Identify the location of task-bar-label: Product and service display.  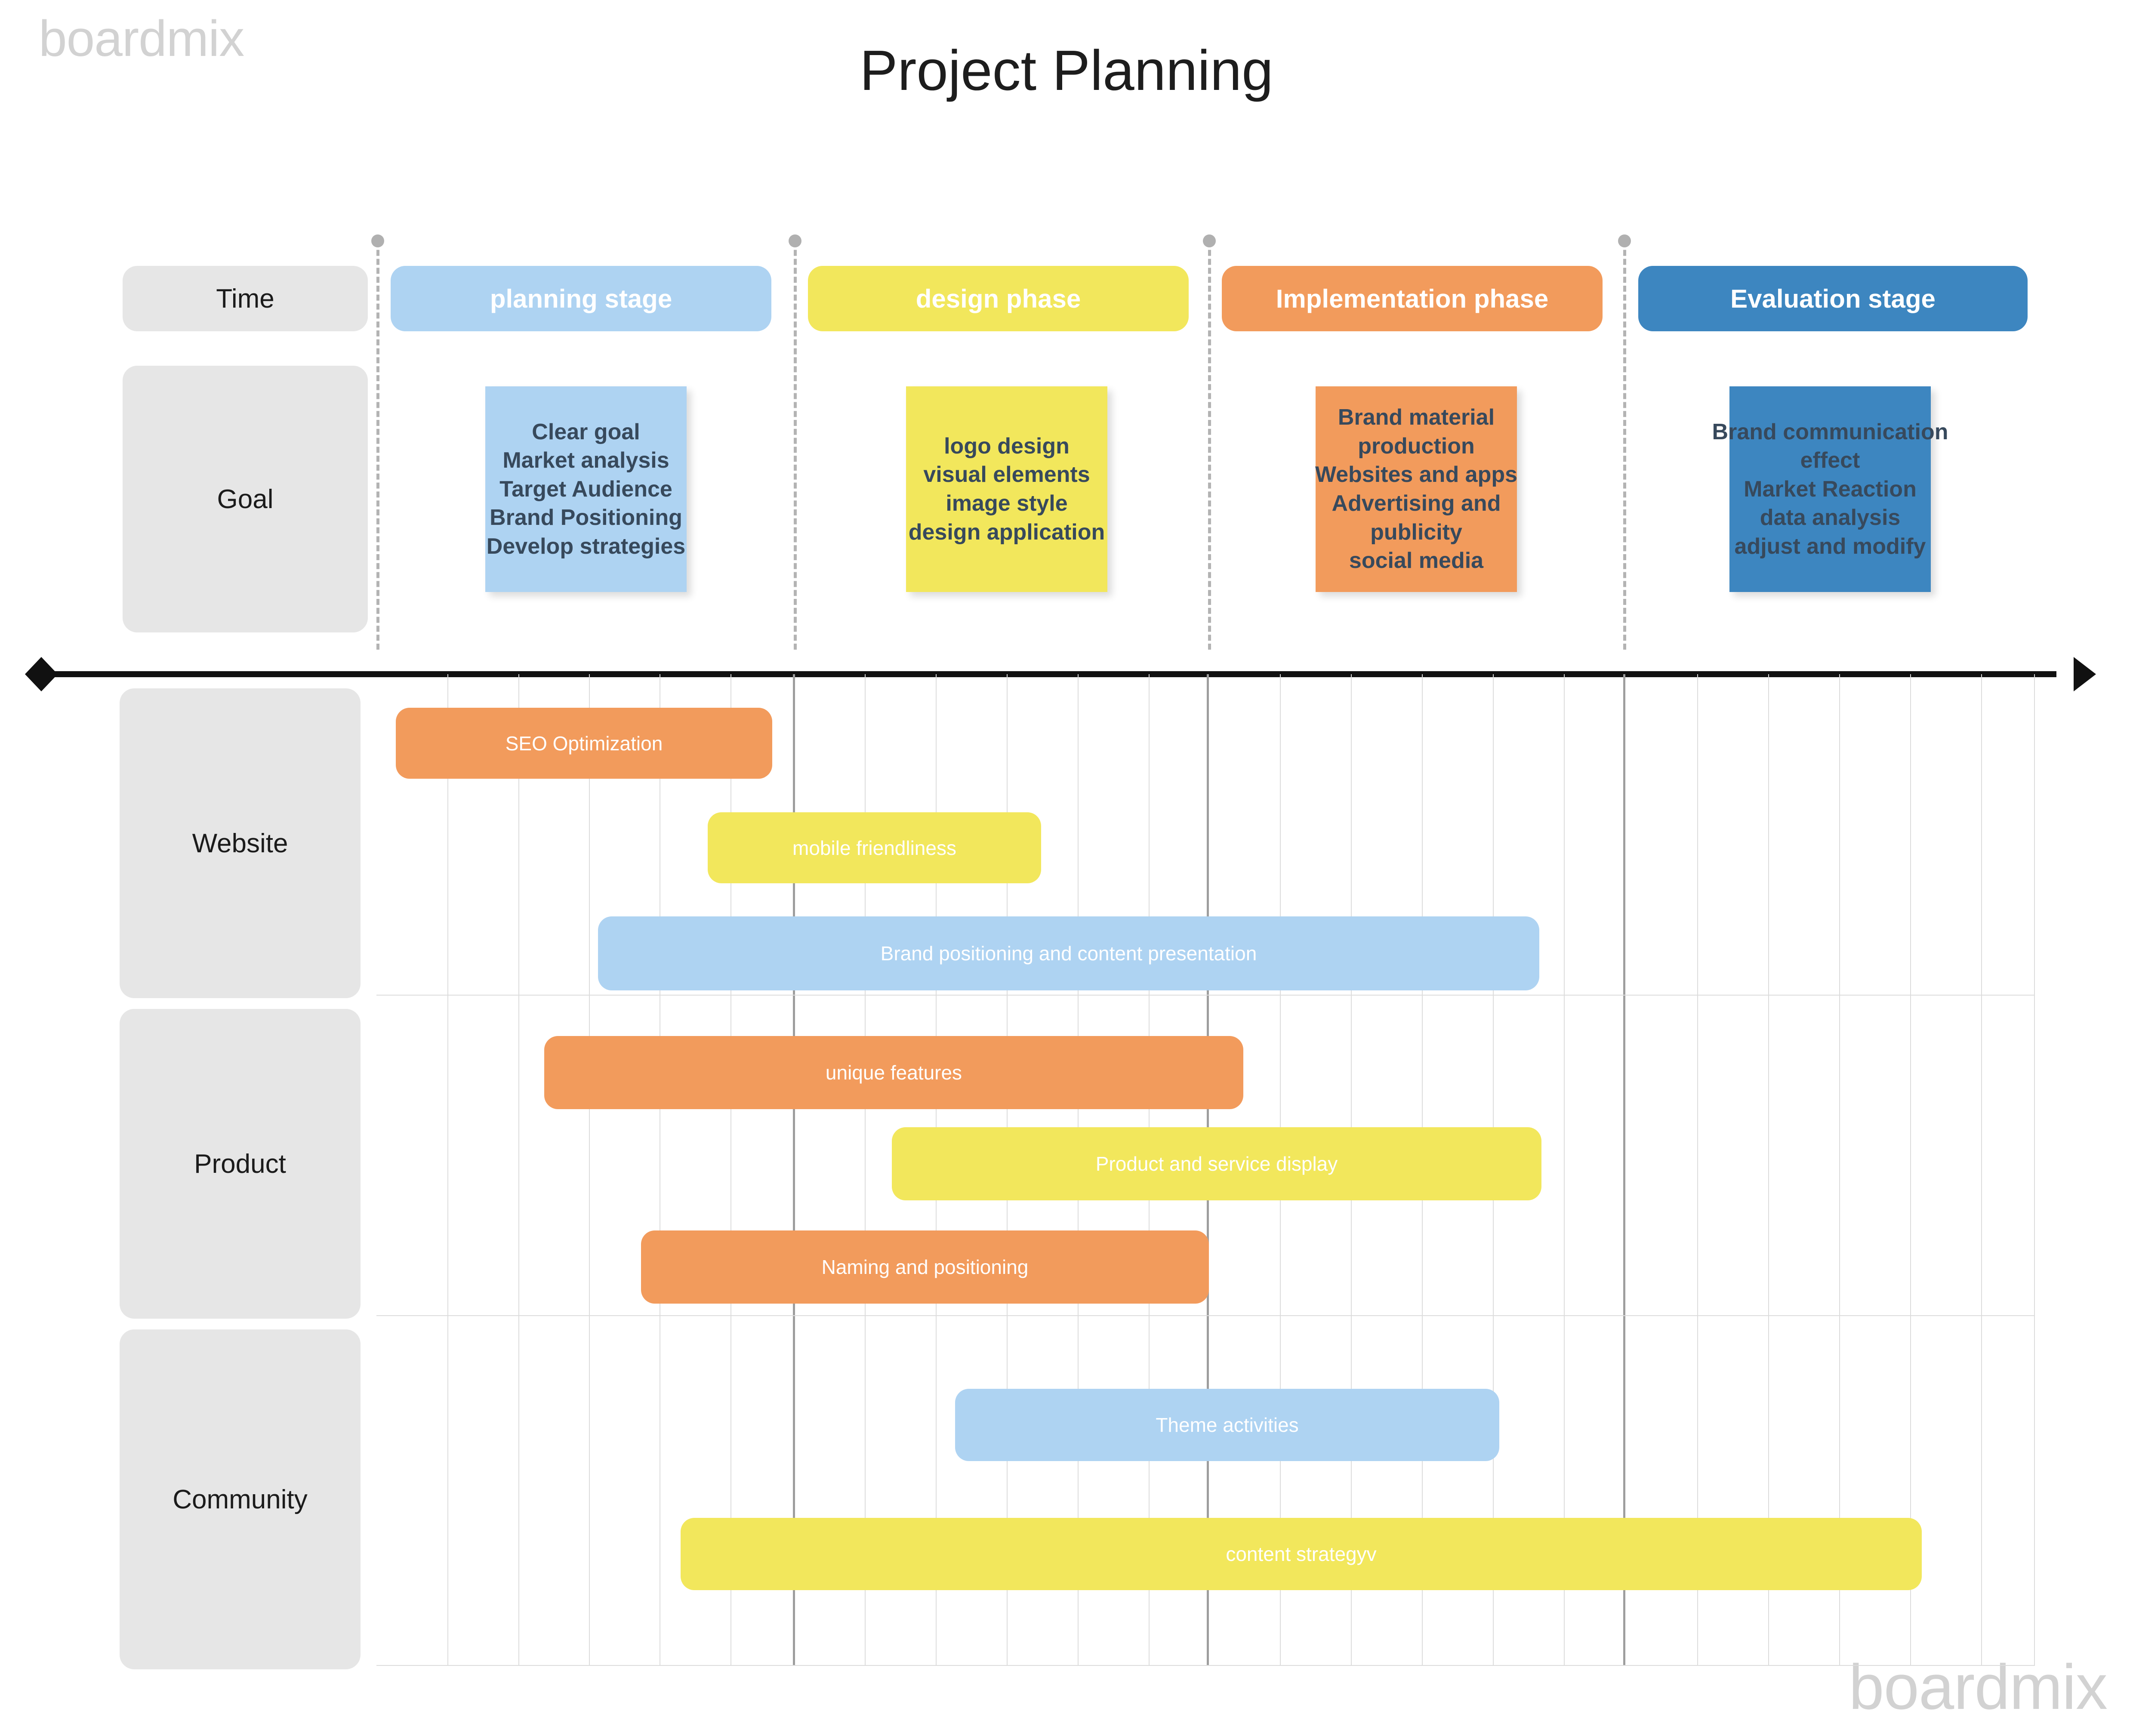
(1216, 1164).